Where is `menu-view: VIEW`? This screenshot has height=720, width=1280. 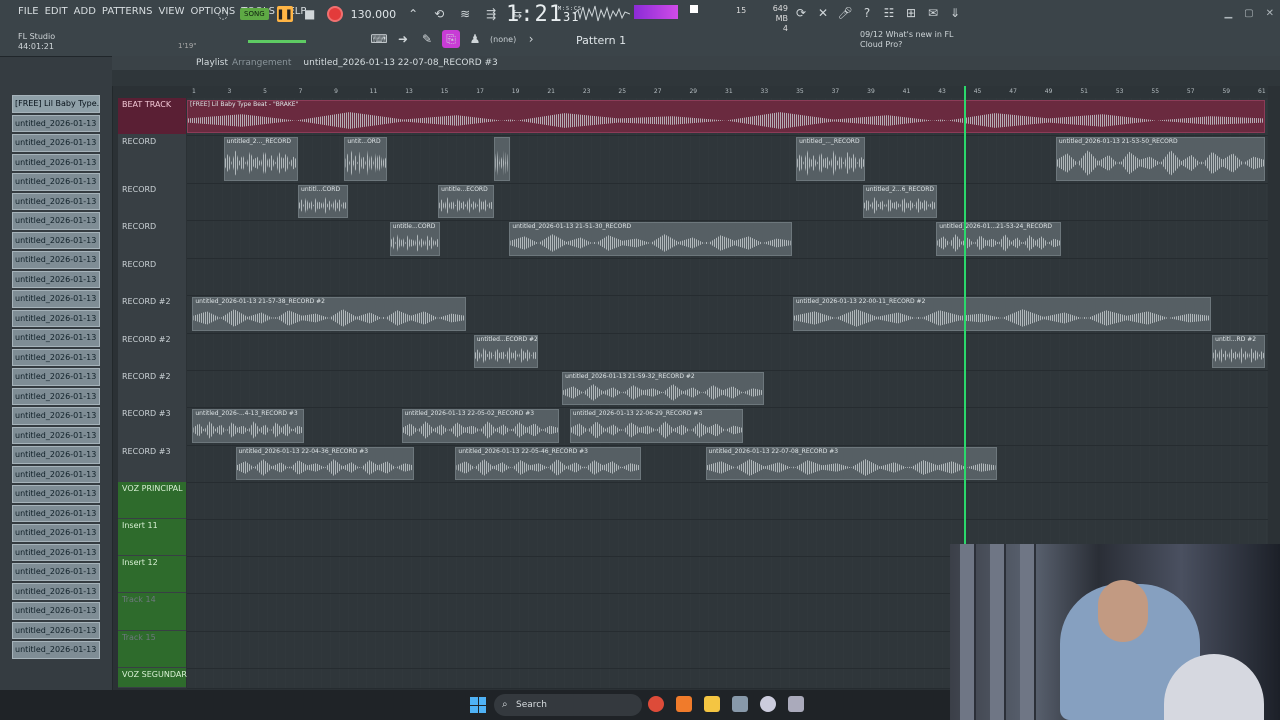
menu-view: VIEW is located at coordinates (172, 11).